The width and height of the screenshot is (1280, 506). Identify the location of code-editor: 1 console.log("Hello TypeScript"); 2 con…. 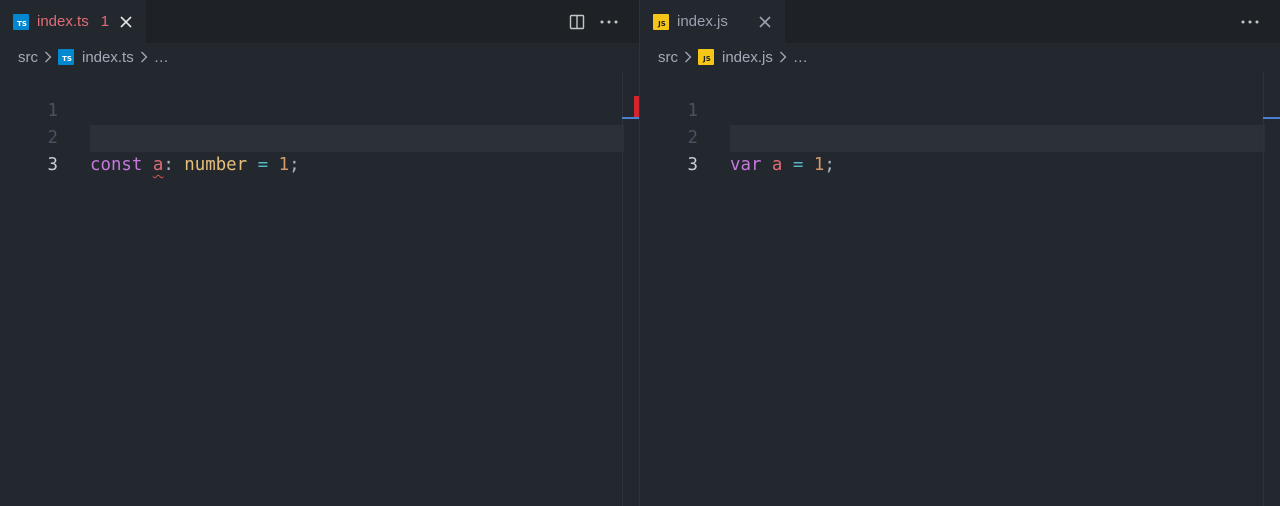
(319, 123).